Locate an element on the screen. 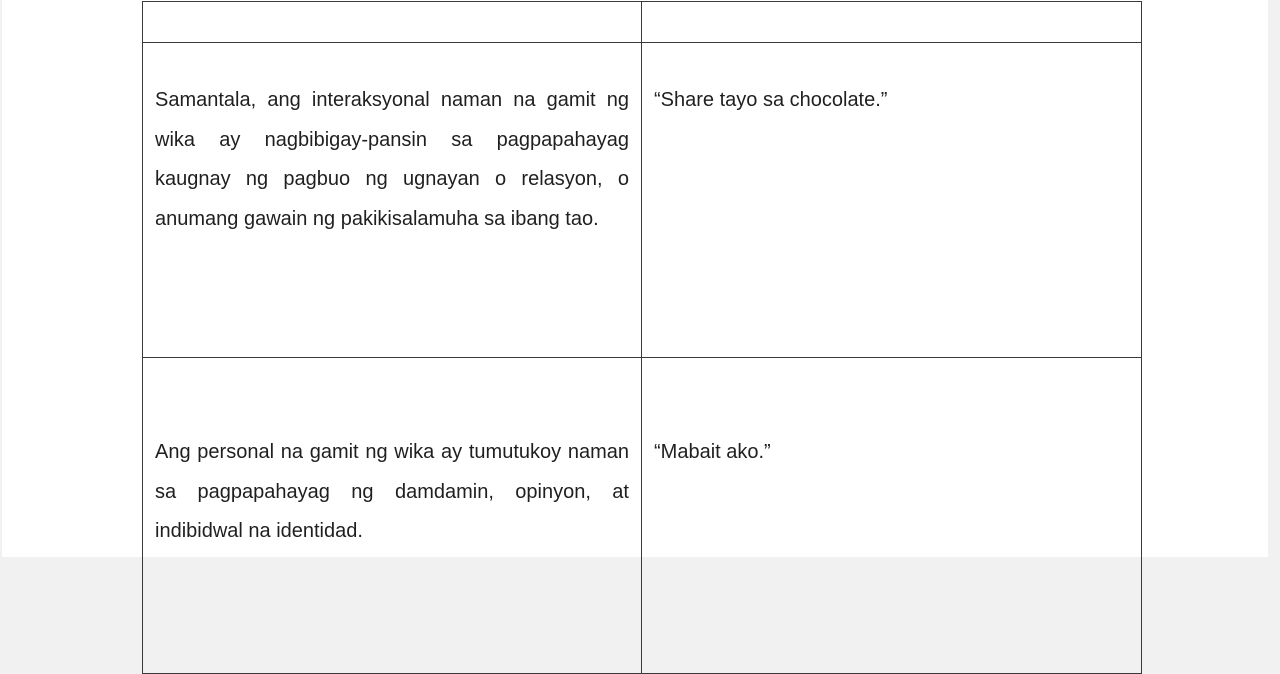  table-header-row is located at coordinates (642, 22).